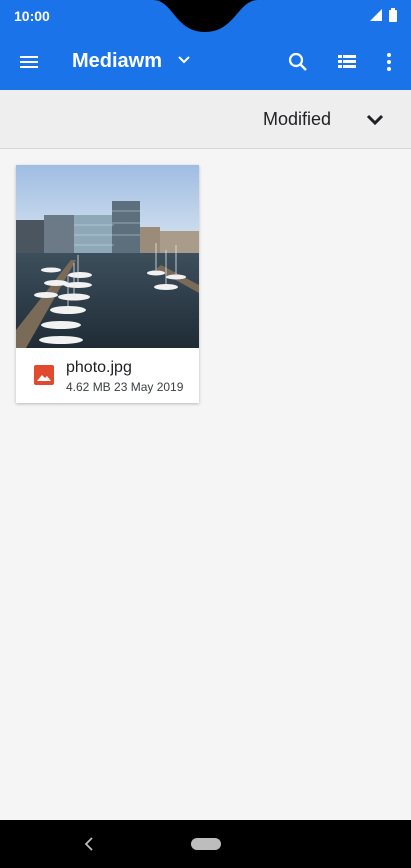  Describe the element at coordinates (99, 367) in the screenshot. I see `file-name: photo.jpg` at that location.